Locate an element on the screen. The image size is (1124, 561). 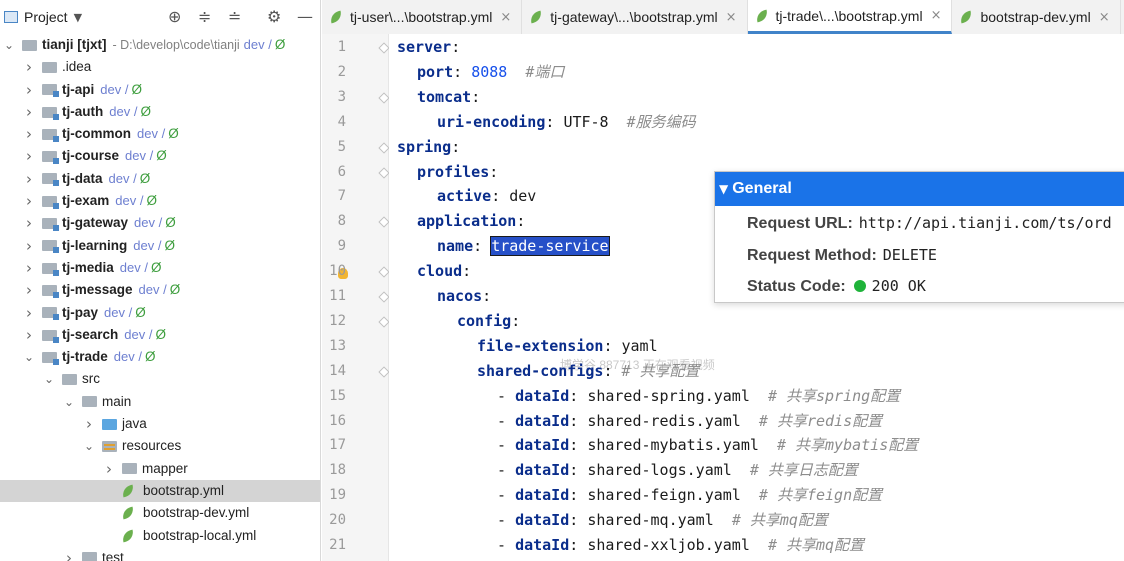
code-line: active: dev is located at coordinates (486, 196).